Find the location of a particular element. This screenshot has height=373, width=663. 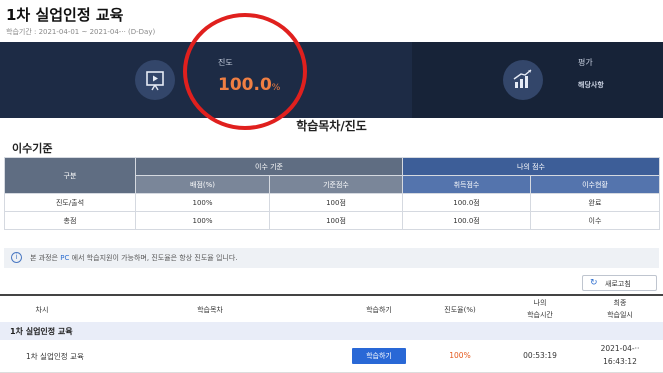

notice-pc: PC is located at coordinates (65, 258).